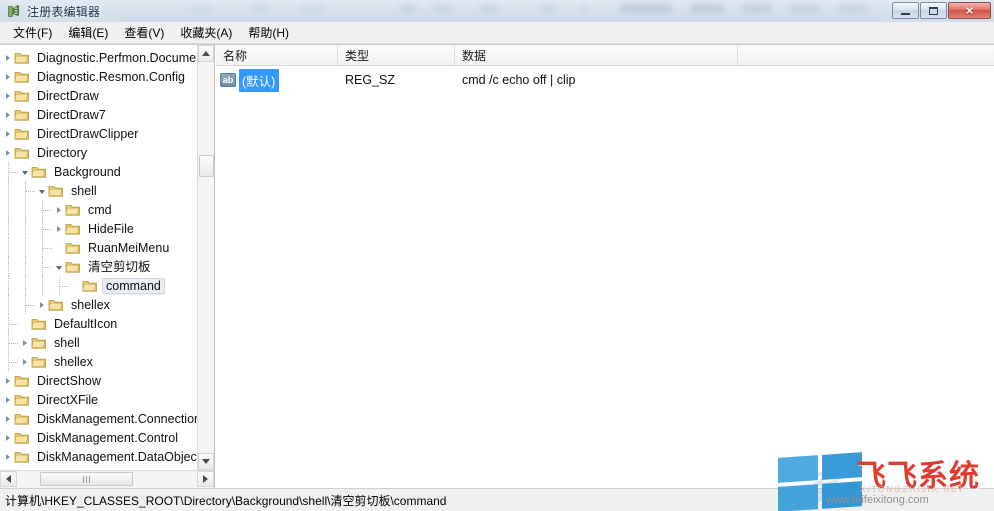 The height and width of the screenshot is (511, 994). I want to click on tree-item: 清空剪切板, so click(99, 266).